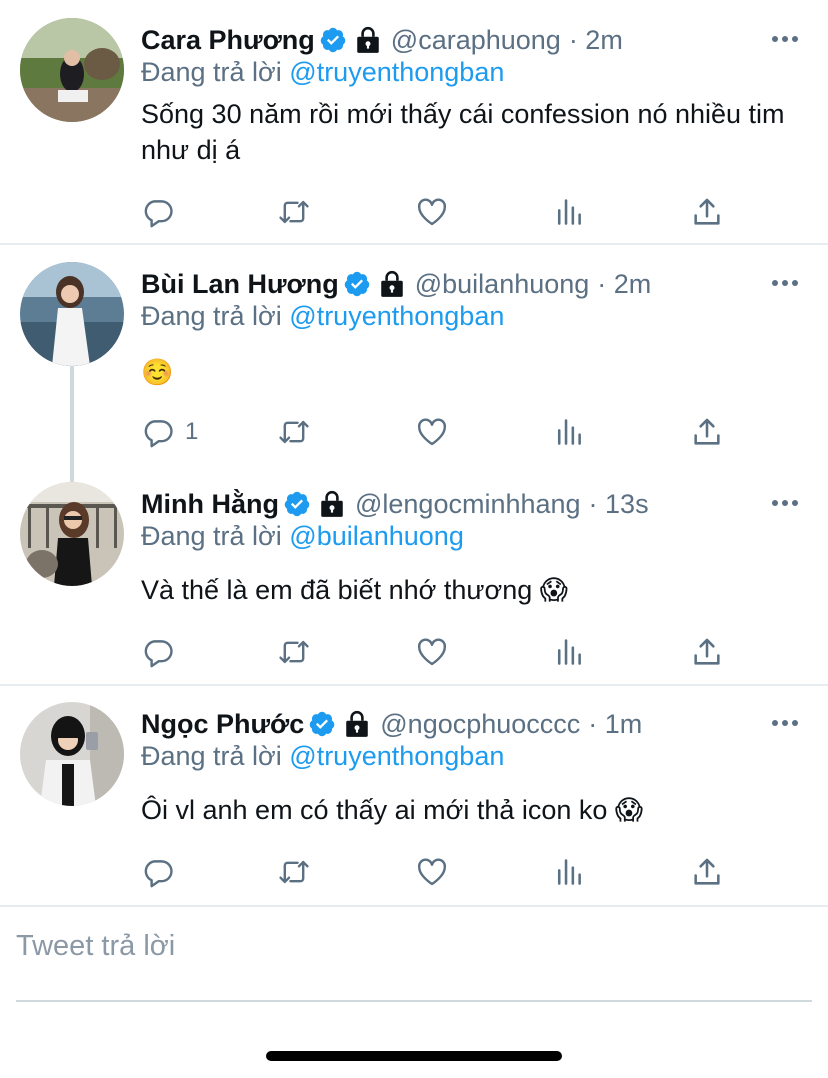  Describe the element at coordinates (95, 946) in the screenshot. I see `reply-composer-input: Tweet trả lời` at that location.